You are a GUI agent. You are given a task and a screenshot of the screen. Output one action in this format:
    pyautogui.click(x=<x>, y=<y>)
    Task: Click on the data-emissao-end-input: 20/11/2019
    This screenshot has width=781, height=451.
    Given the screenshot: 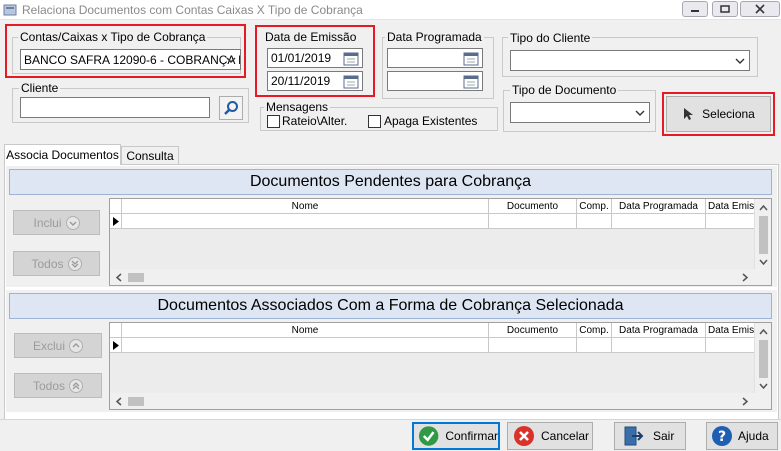 What is the action you would take?
    pyautogui.click(x=315, y=81)
    